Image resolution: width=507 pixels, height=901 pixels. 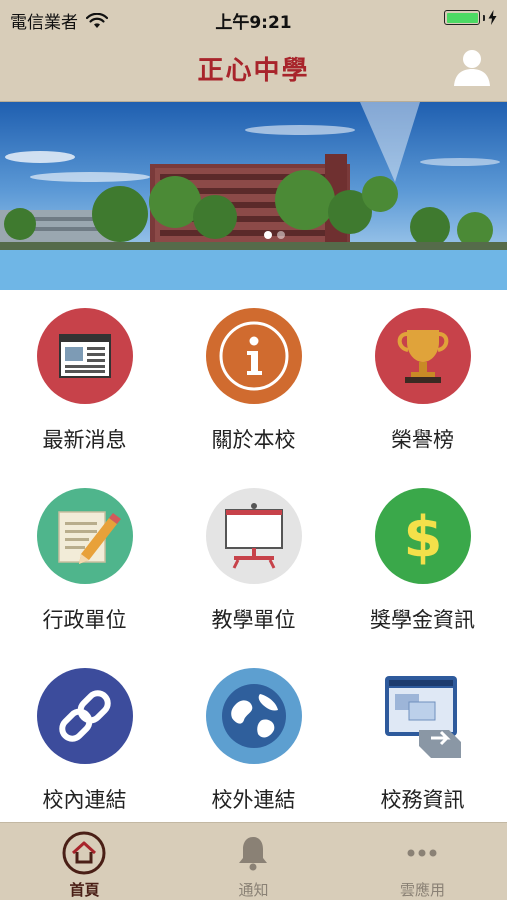 I want to click on status-bar: 電信業者 上午9:21, so click(x=253, y=18).